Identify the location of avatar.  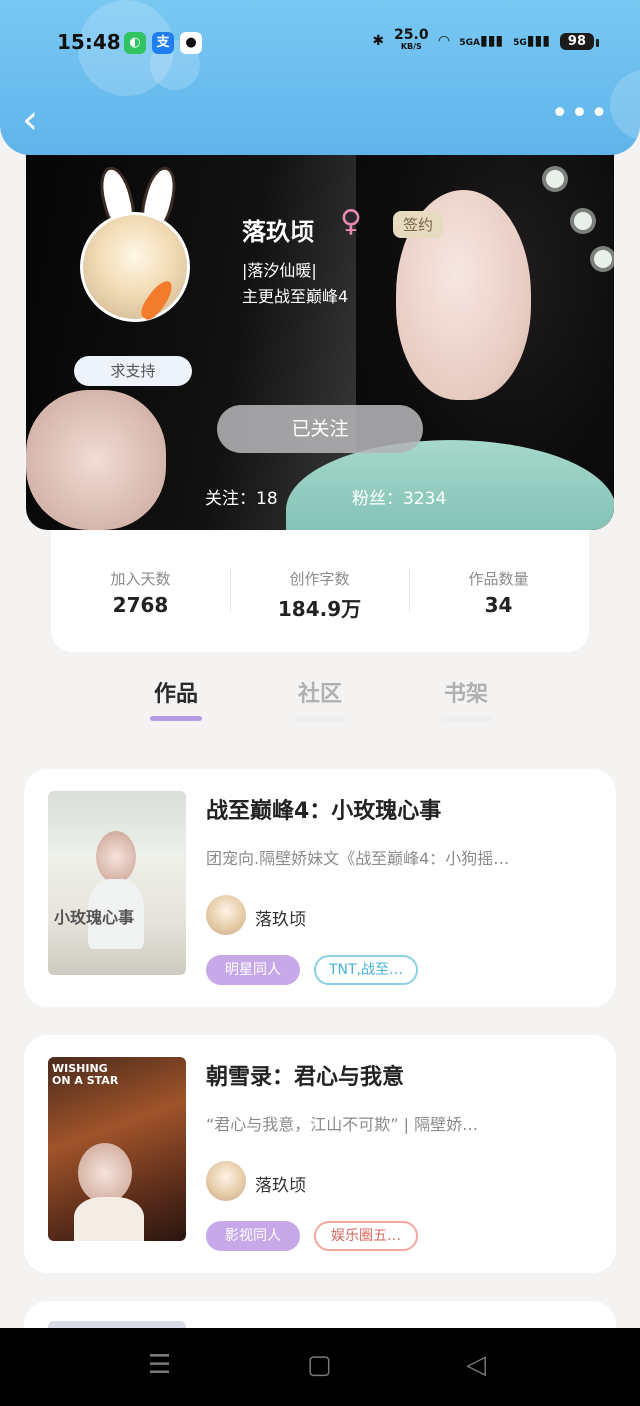
(135, 267).